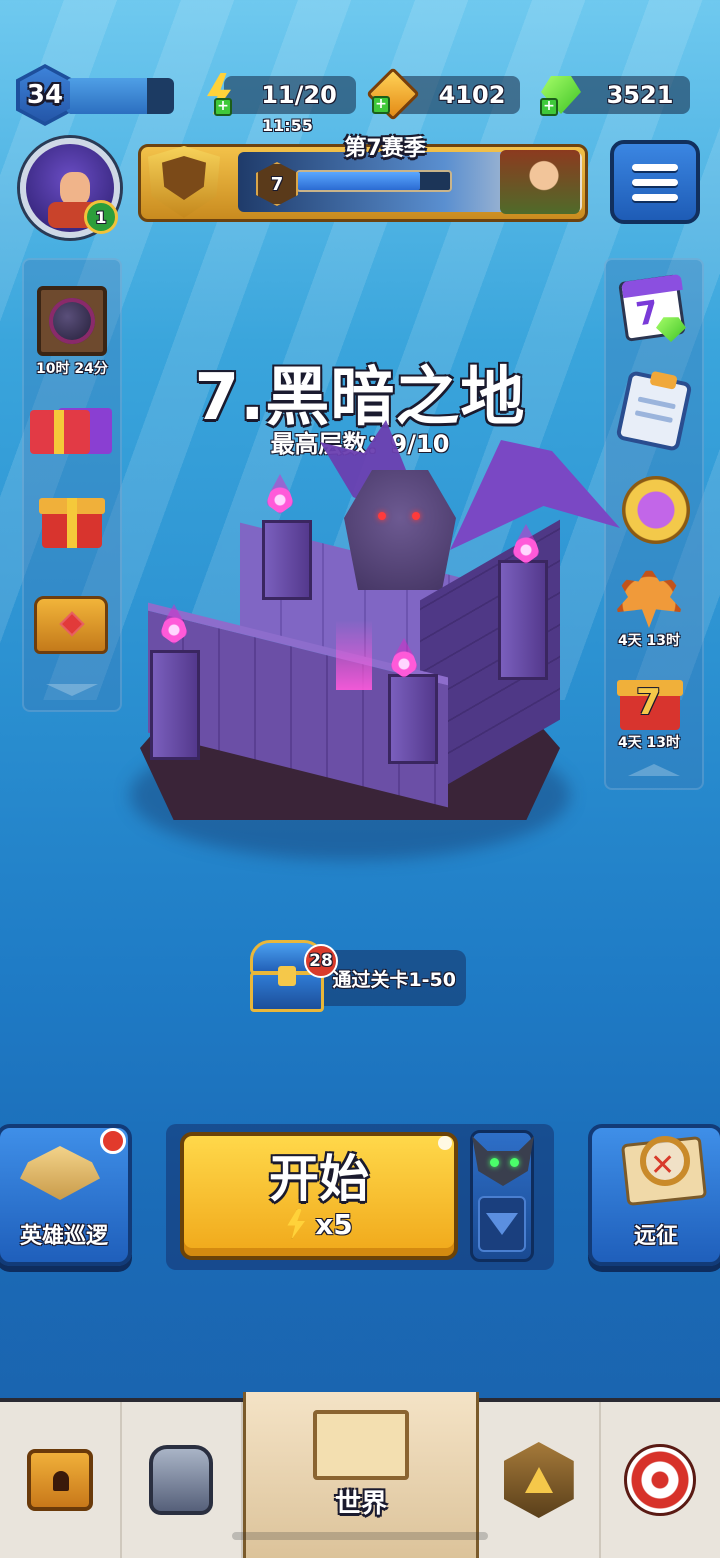  I want to click on armor-icon, so click(181, 1480).